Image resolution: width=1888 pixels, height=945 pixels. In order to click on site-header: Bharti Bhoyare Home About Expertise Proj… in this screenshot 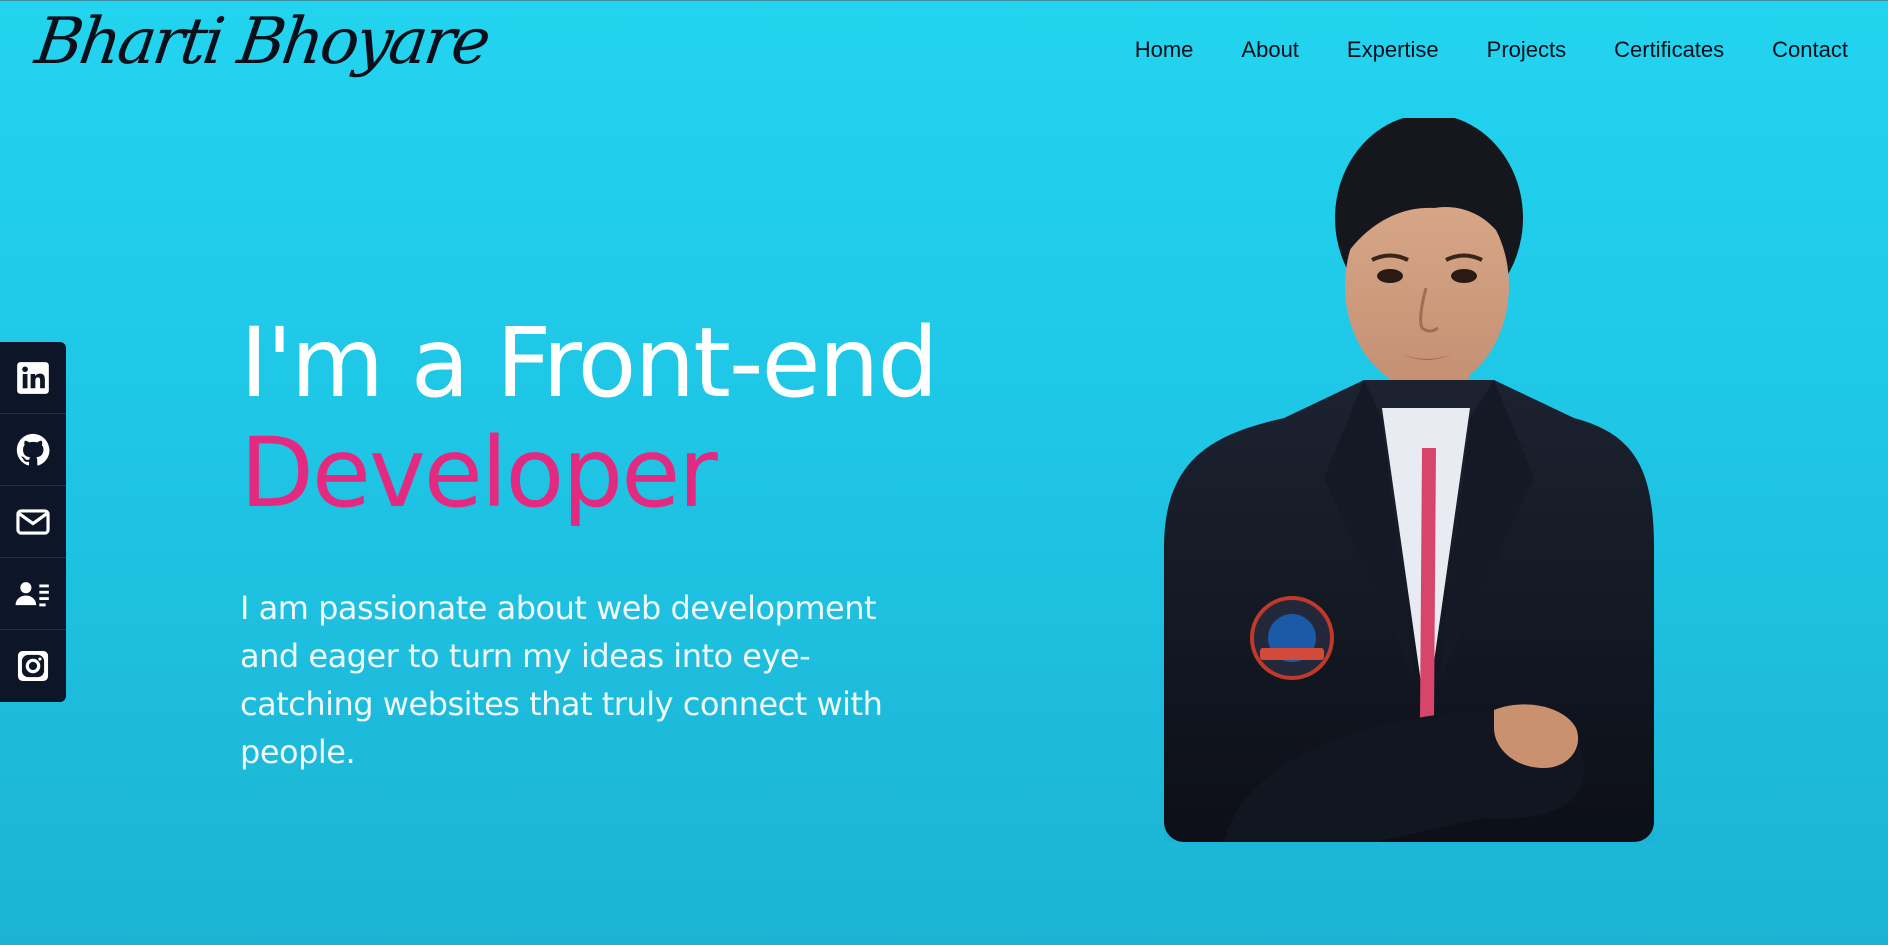, I will do `click(944, 50)`.